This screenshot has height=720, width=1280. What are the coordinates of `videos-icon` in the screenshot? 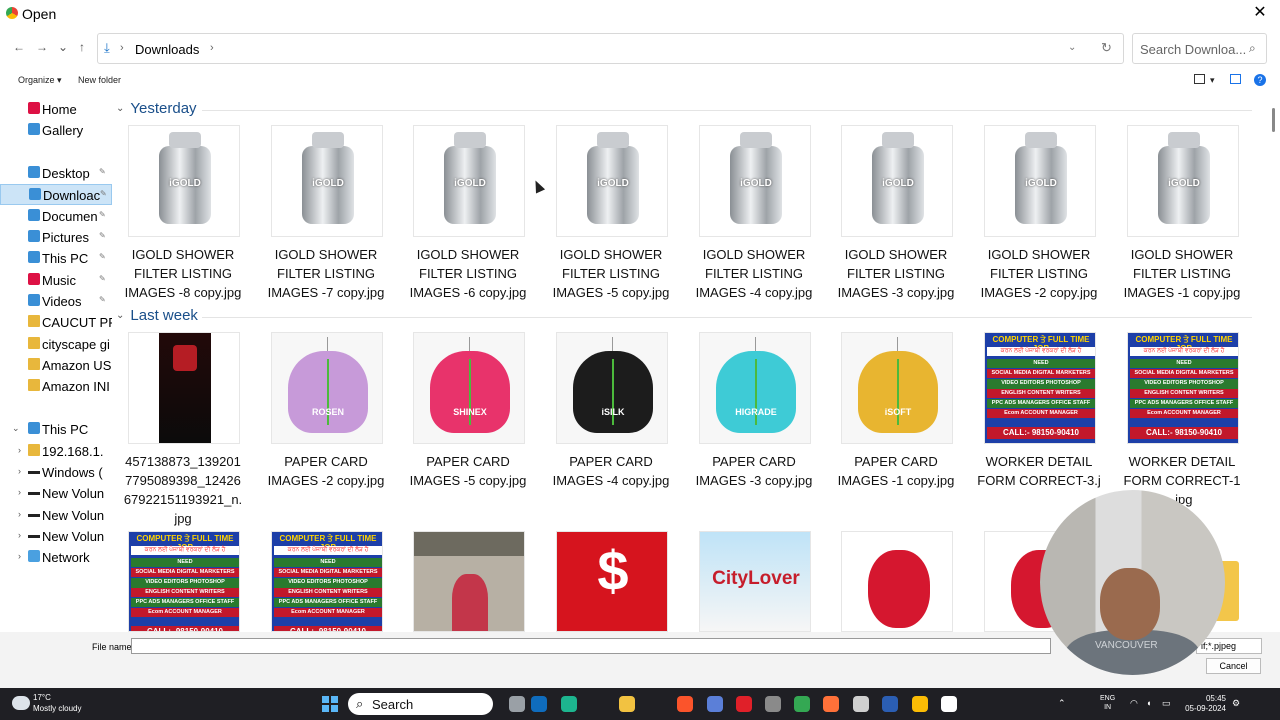 It's located at (34, 300).